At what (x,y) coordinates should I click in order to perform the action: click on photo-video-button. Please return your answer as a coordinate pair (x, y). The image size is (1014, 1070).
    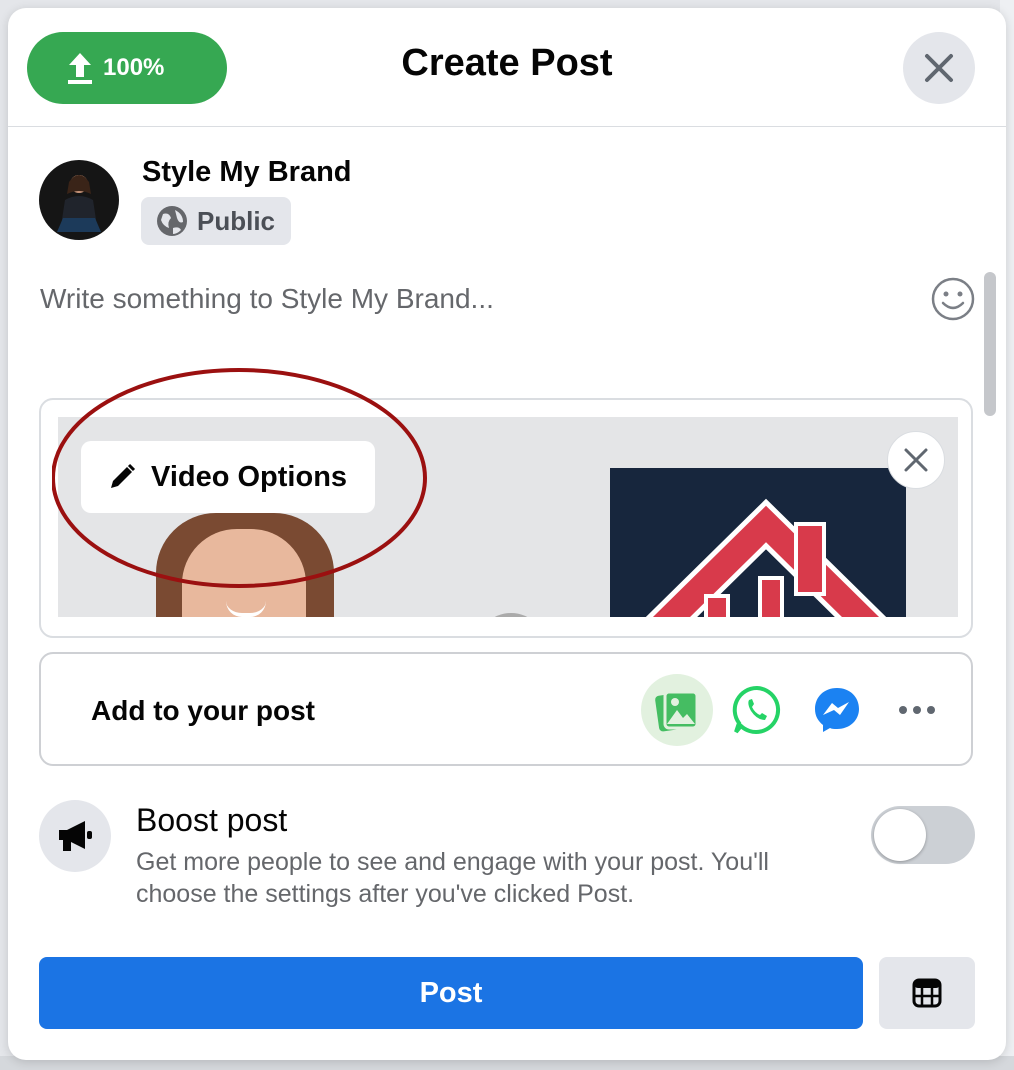
    Looking at the image, I should click on (677, 710).